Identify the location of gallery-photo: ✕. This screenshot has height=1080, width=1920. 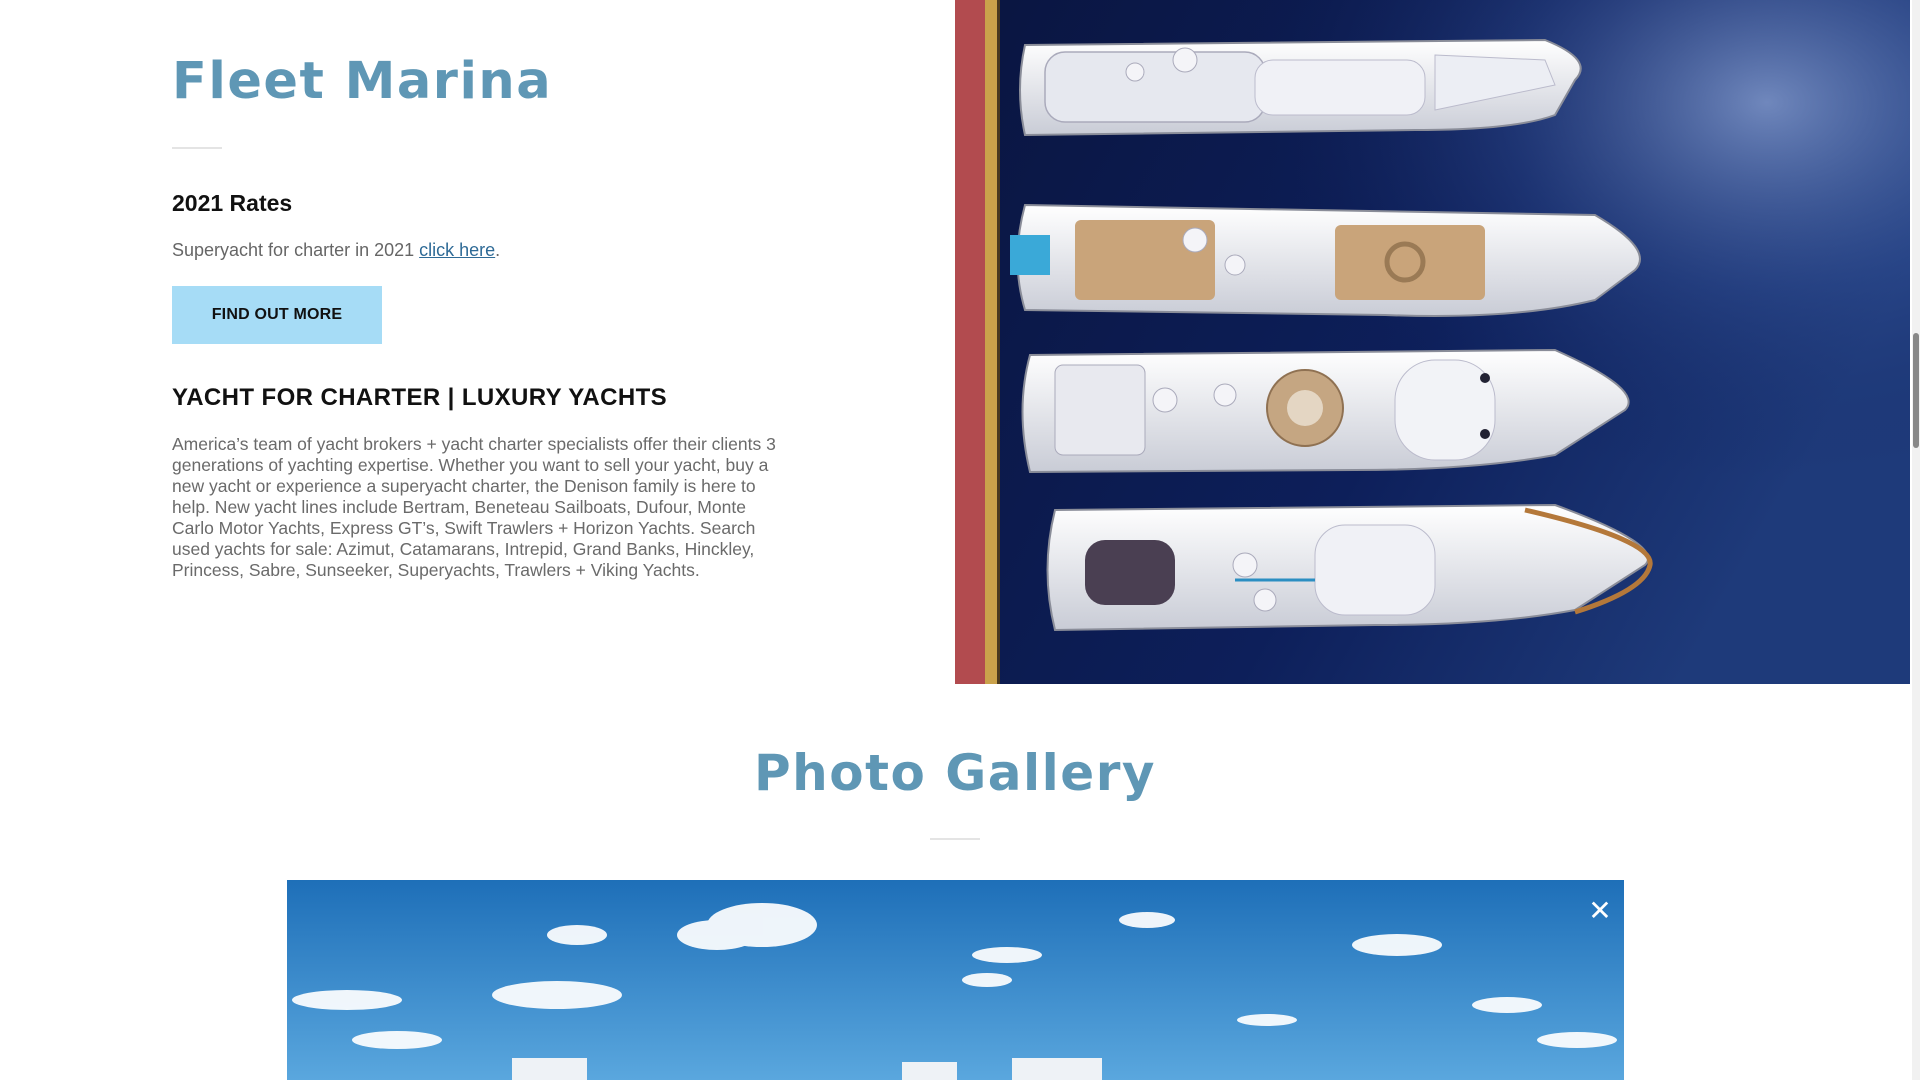
(955, 980).